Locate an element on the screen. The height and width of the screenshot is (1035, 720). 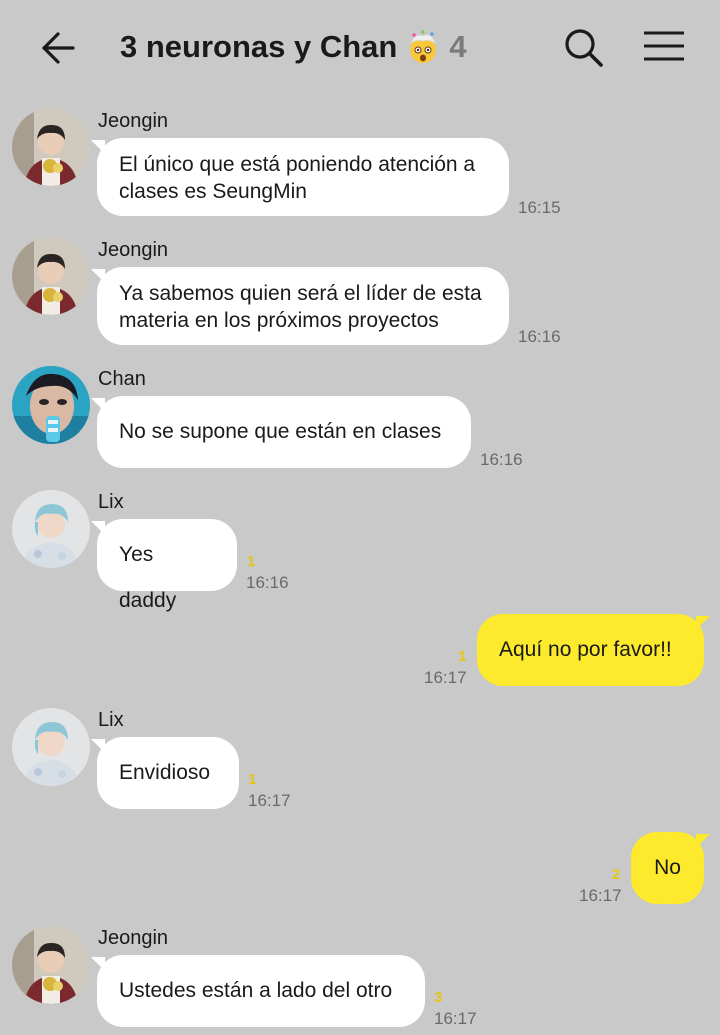
message-bubble: Ustedes están a lado del otro is located at coordinates (258, 991).